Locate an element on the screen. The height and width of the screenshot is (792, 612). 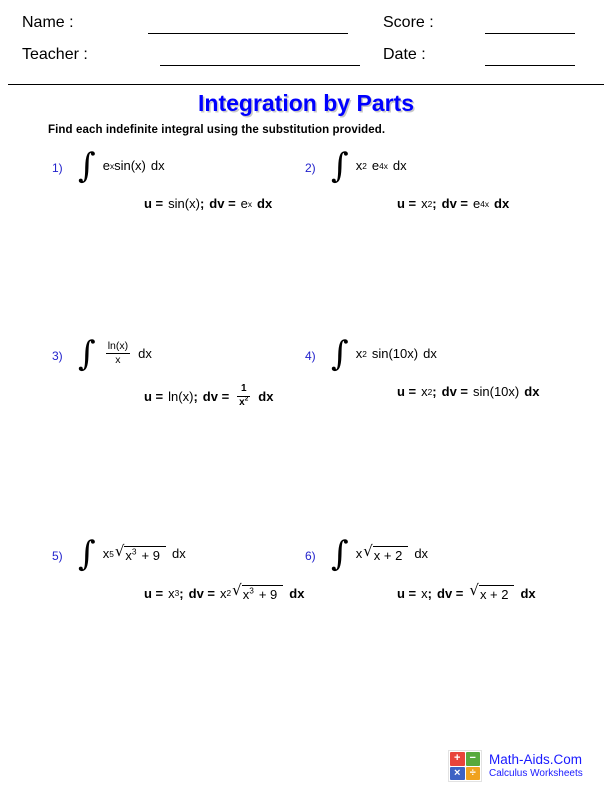
page-title: Integration by Parts is located at coordinates (306, 103).